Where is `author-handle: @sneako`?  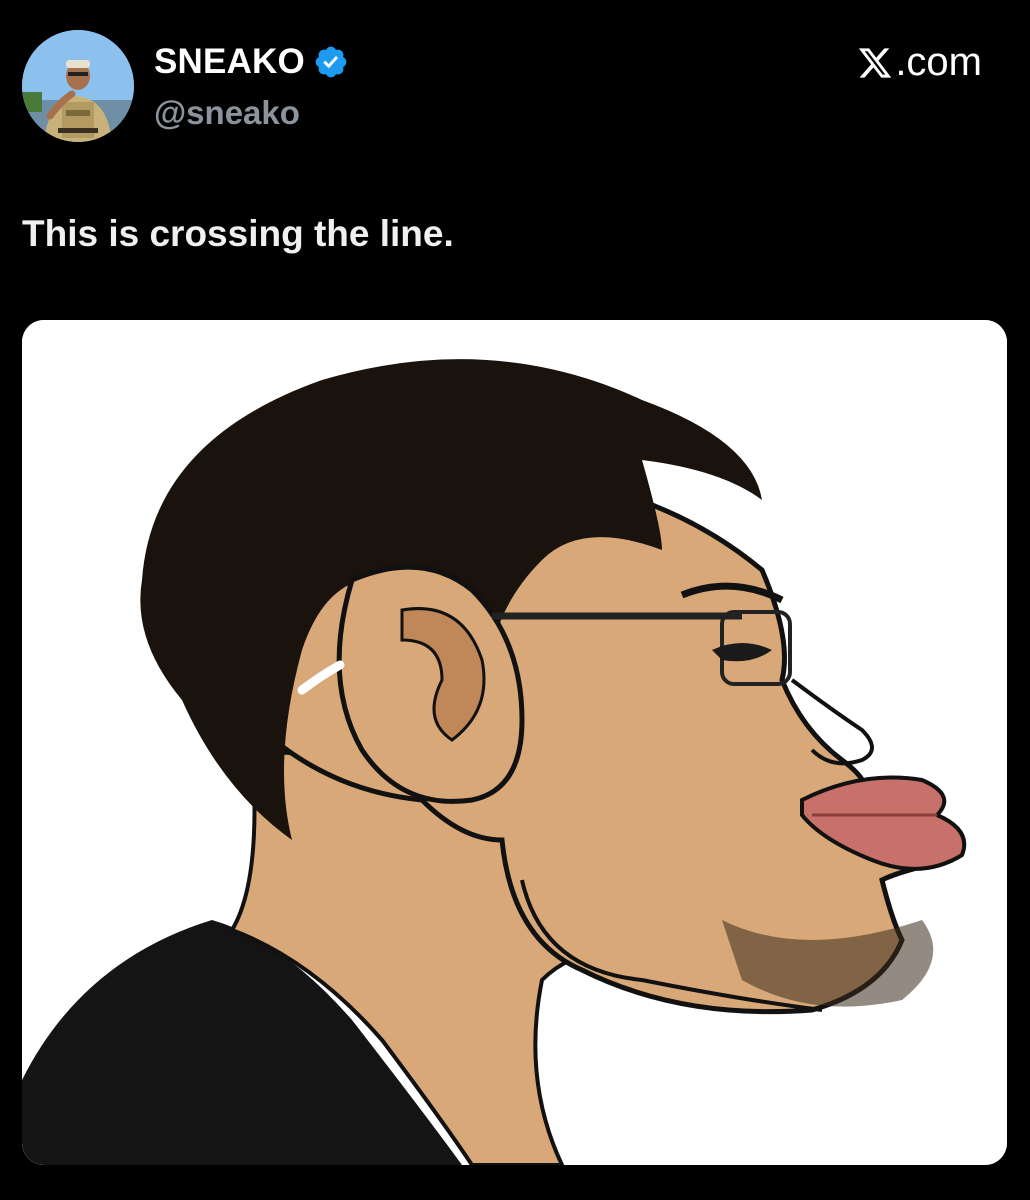
author-handle: @sneako is located at coordinates (227, 113).